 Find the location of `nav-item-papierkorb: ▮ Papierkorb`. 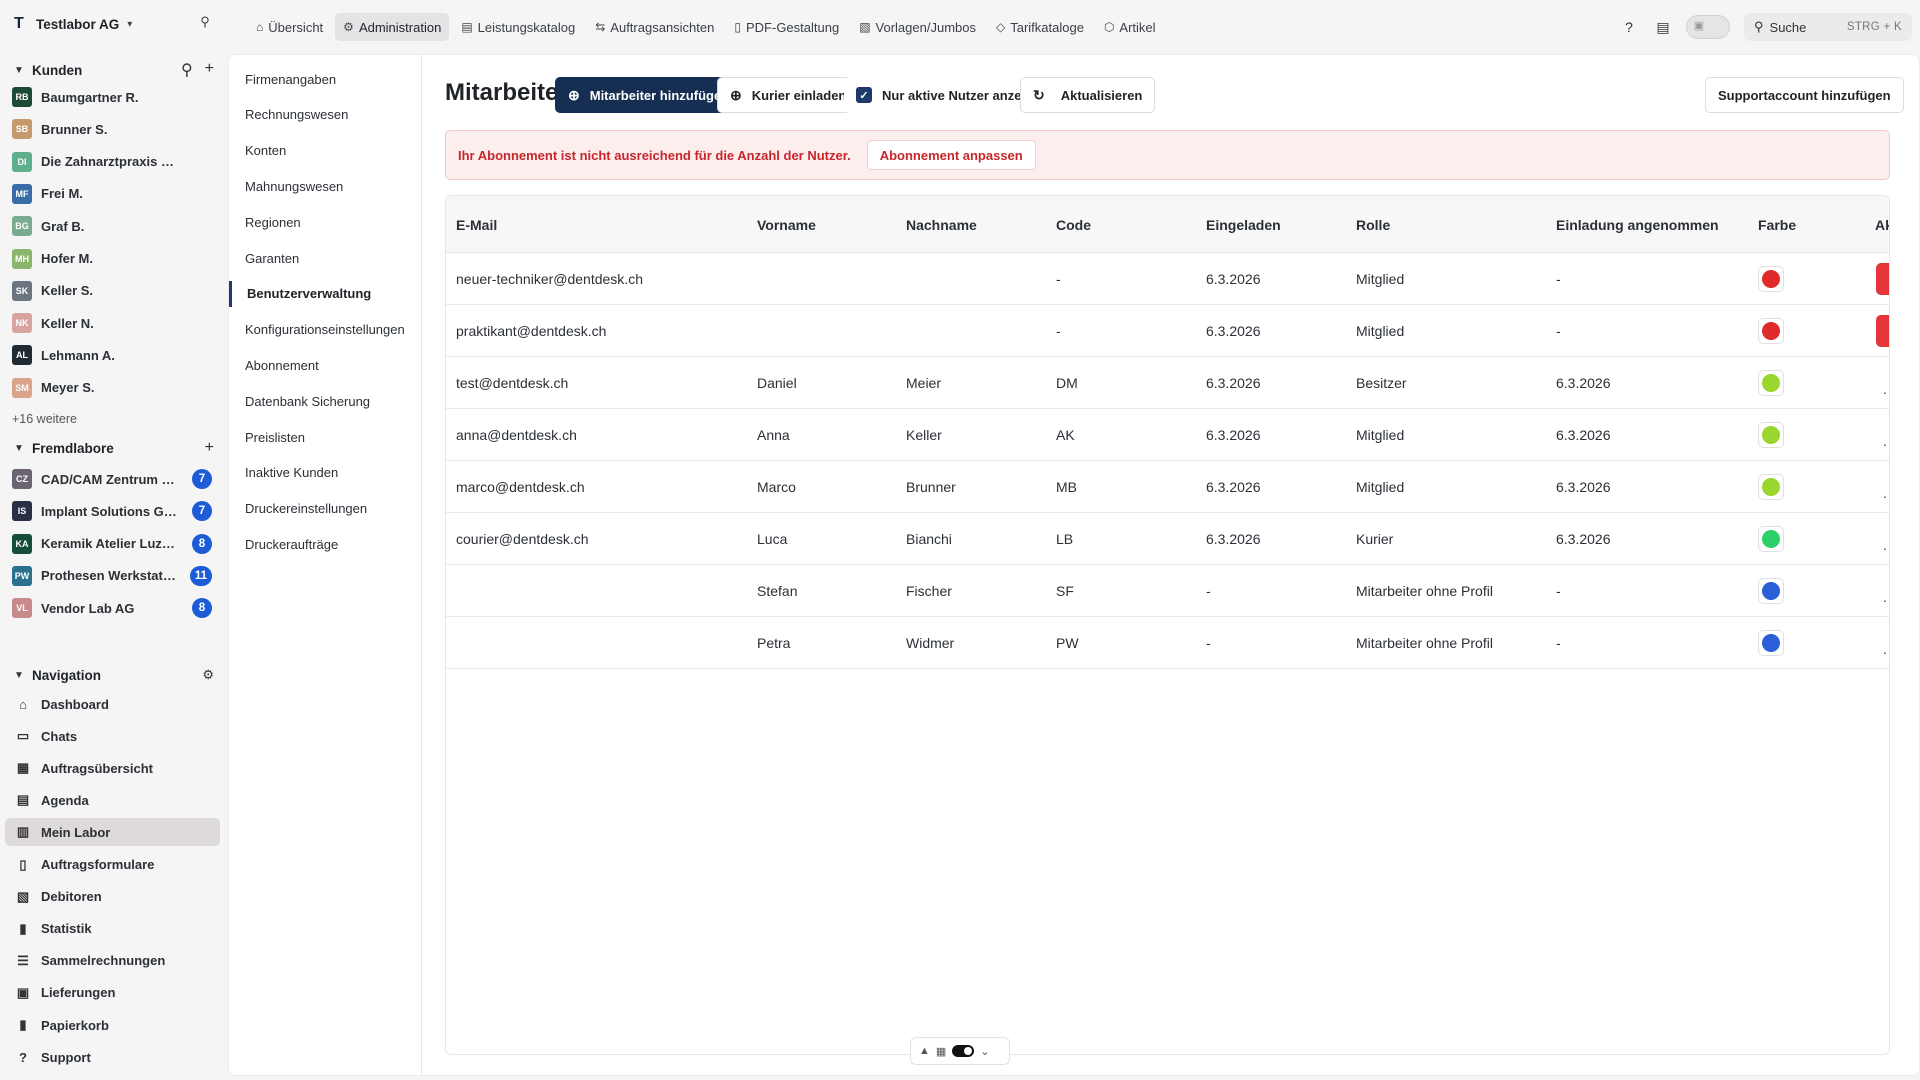

nav-item-papierkorb: ▮ Papierkorb is located at coordinates (112, 1025).